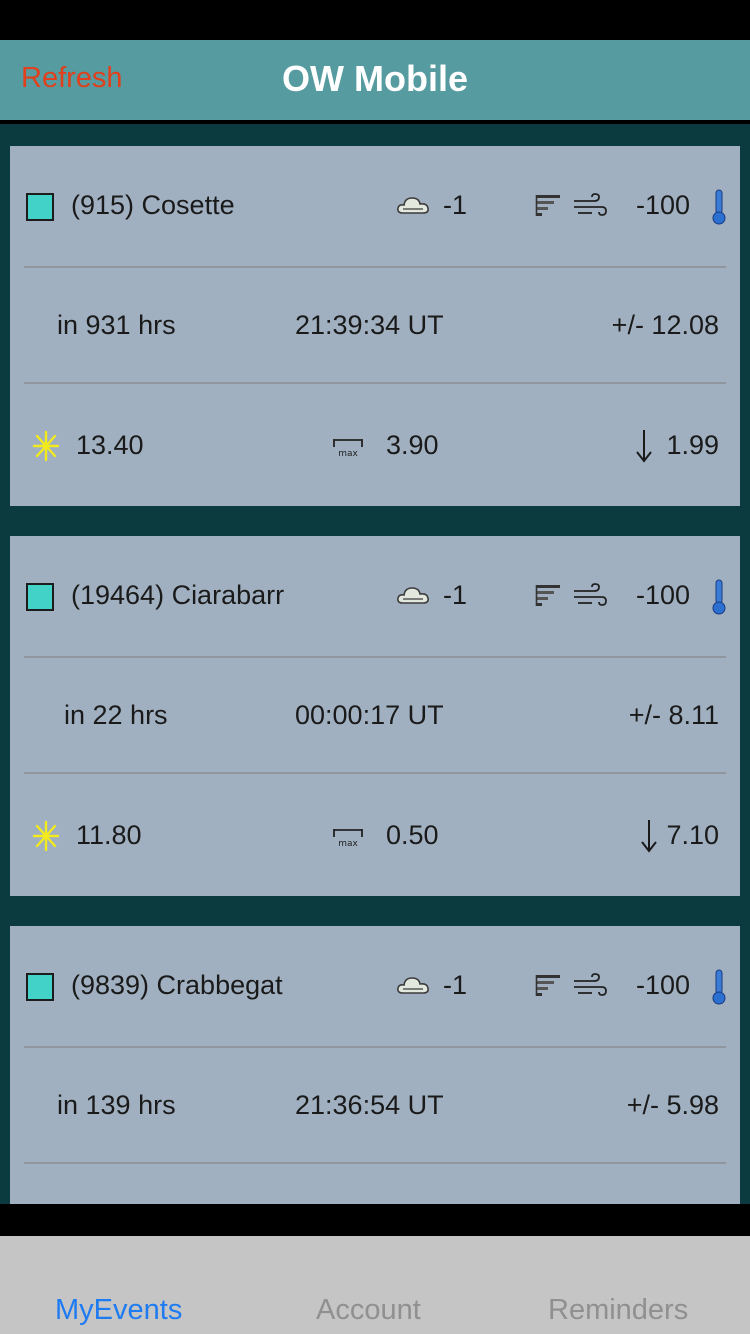 The height and width of the screenshot is (1334, 750). I want to click on event-time-row: in 931 hrs 21:39:34 UT +/- 12.08, so click(375, 326).